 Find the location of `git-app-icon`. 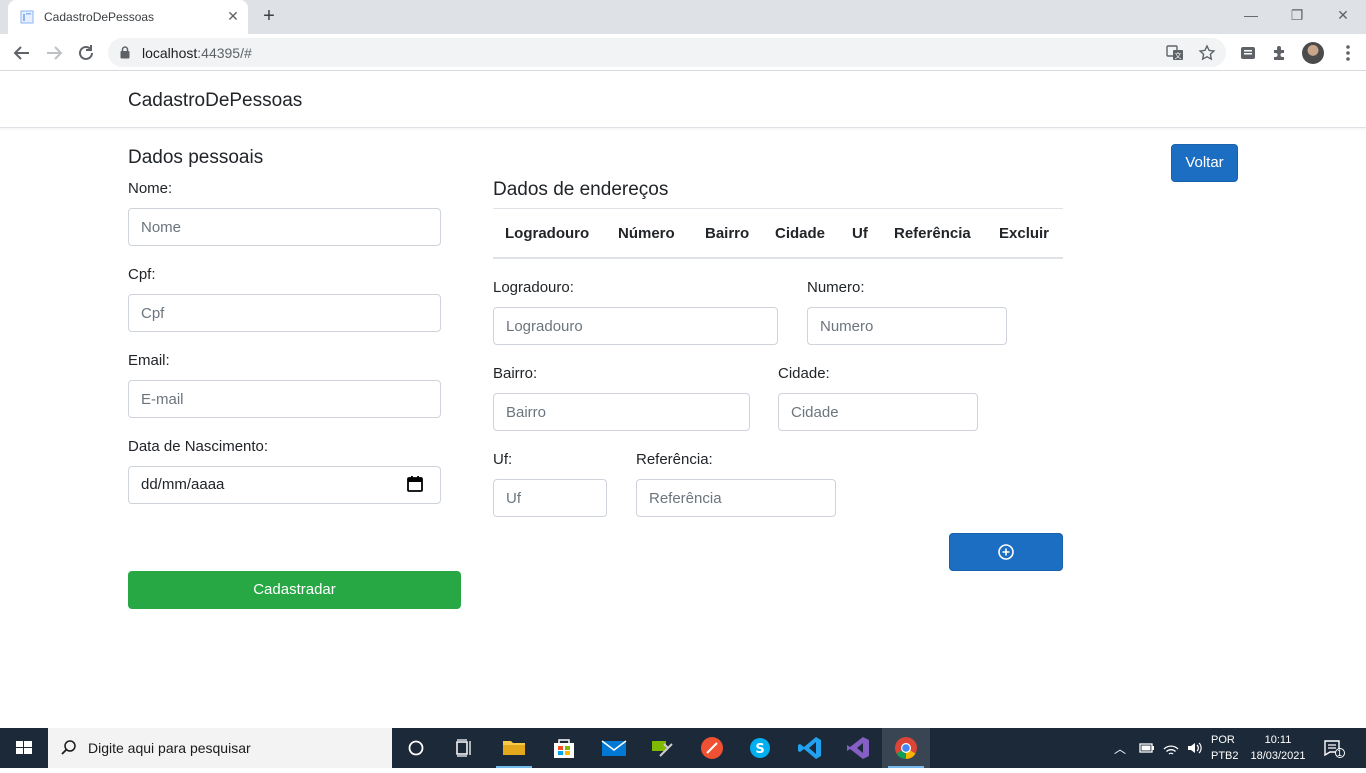

git-app-icon is located at coordinates (712, 748).